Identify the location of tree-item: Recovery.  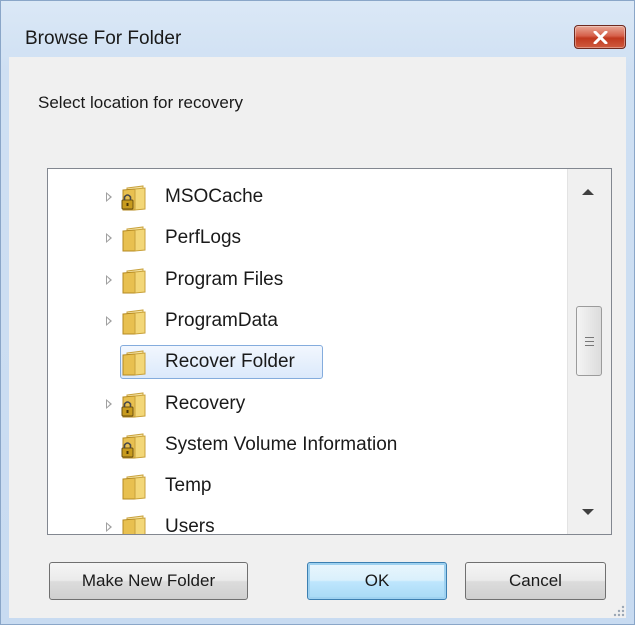
(308, 404).